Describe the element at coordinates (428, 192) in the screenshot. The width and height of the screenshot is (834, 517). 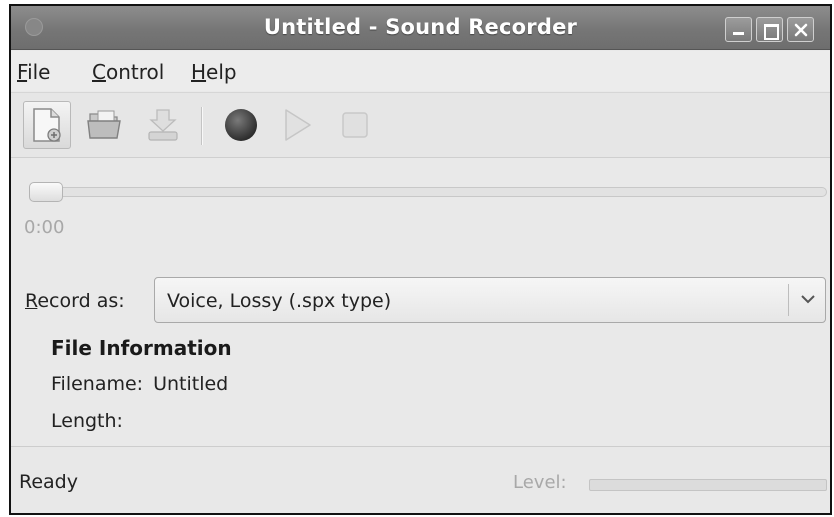
I see `position-slider-track` at that location.